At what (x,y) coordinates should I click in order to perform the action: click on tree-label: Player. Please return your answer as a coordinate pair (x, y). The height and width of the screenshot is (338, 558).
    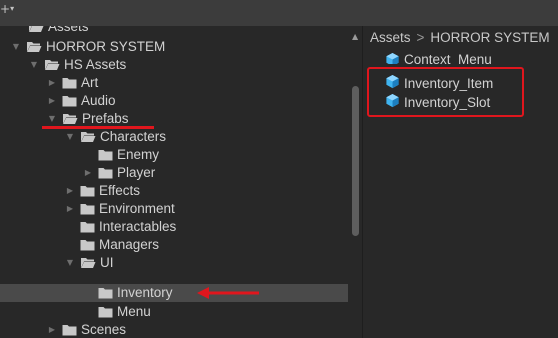
    Looking at the image, I should click on (136, 172).